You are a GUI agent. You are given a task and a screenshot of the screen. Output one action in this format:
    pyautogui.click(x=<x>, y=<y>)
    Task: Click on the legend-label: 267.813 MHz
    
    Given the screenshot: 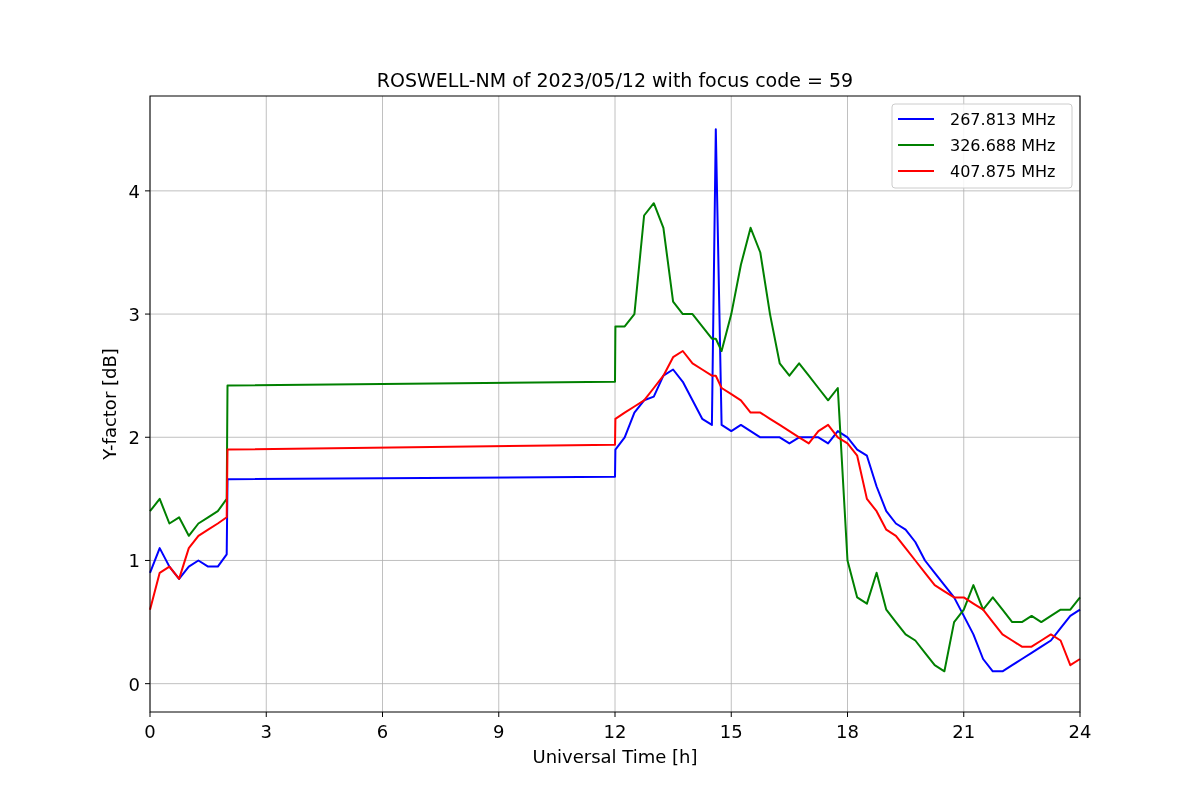 What is the action you would take?
    pyautogui.click(x=1003, y=119)
    